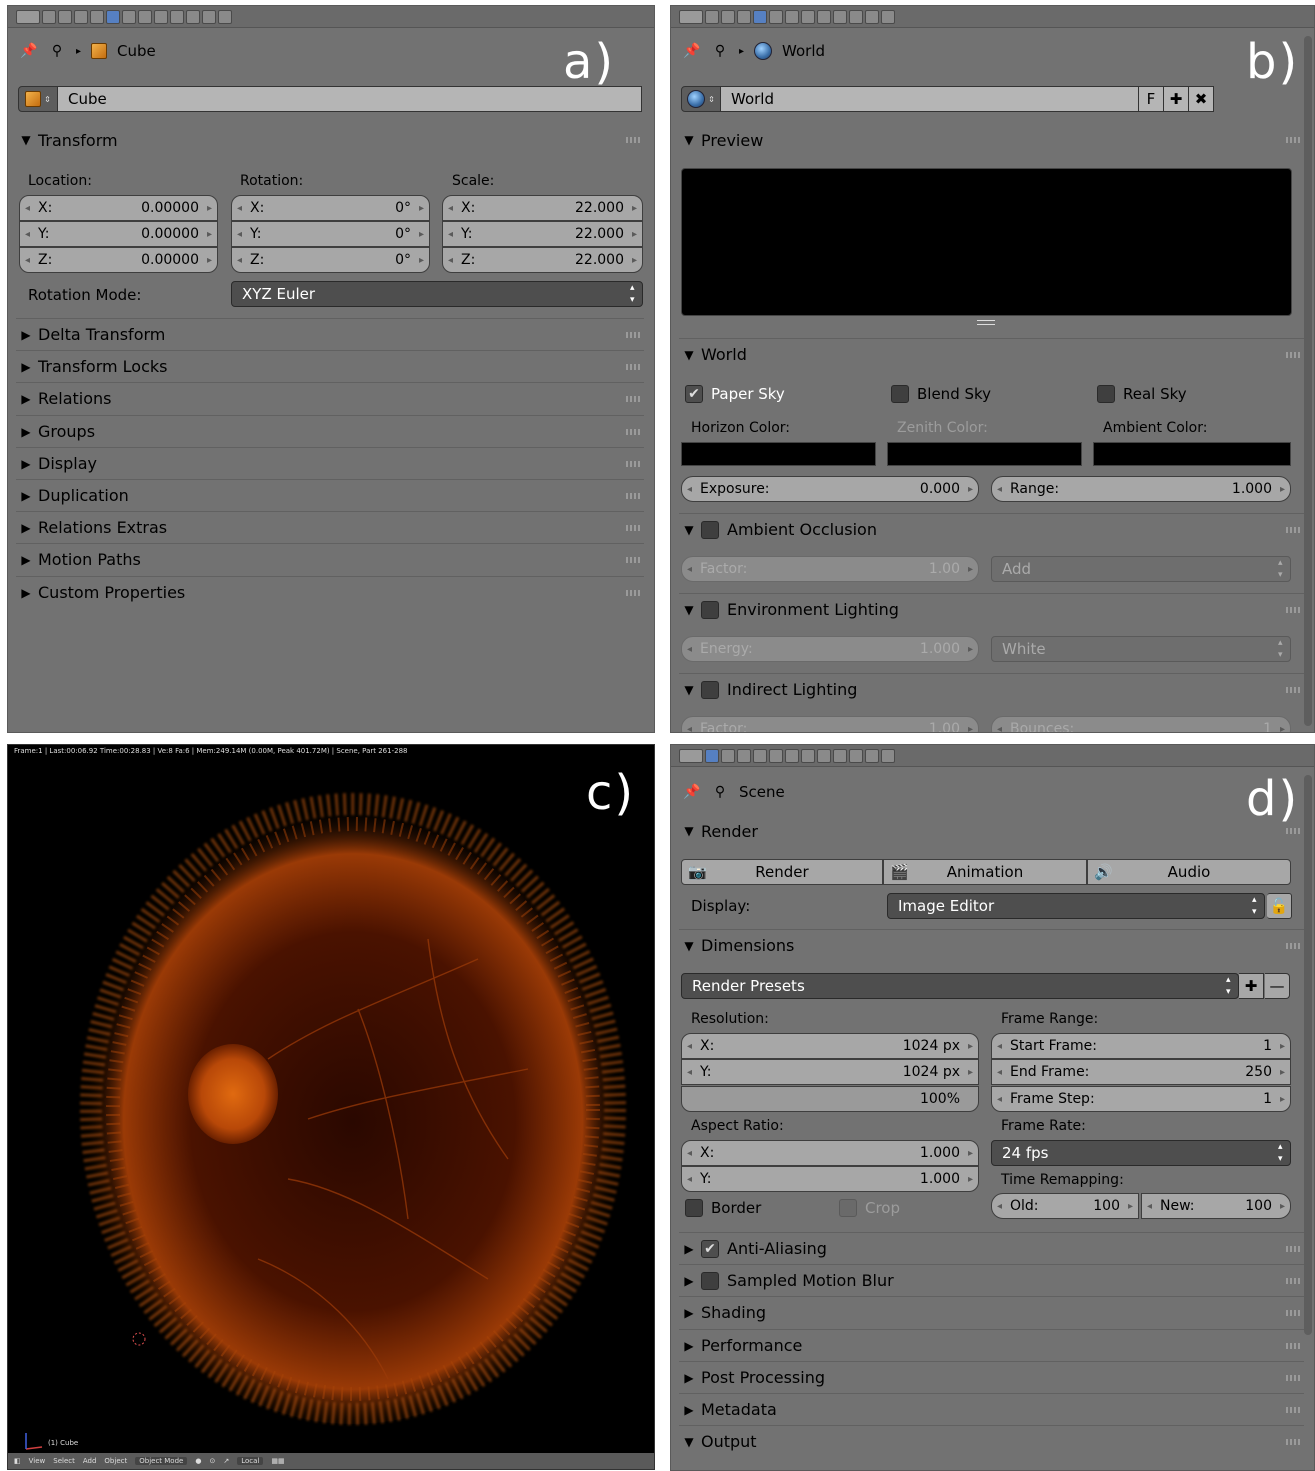  Describe the element at coordinates (1141, 489) in the screenshot. I see `range-field: Range: 1.000` at that location.